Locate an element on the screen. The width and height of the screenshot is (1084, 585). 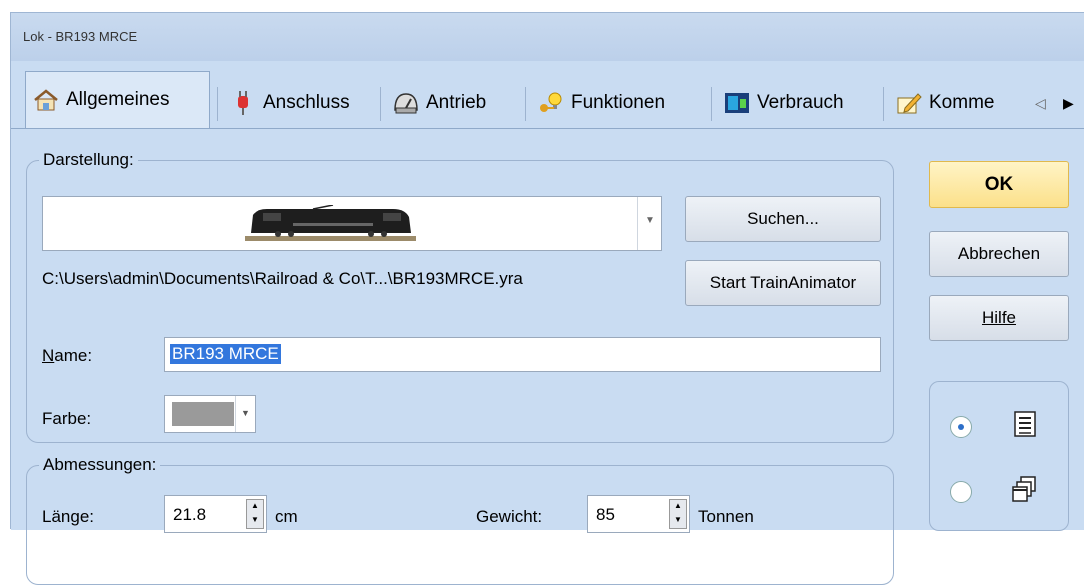
title-bar: Lok - BR193 MRCE is located at coordinates (547, 37).